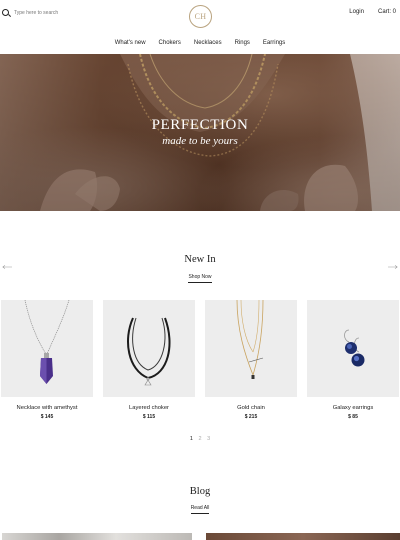  What do you see at coordinates (47, 417) in the screenshot?
I see `product-price: $ 145` at bounding box center [47, 417].